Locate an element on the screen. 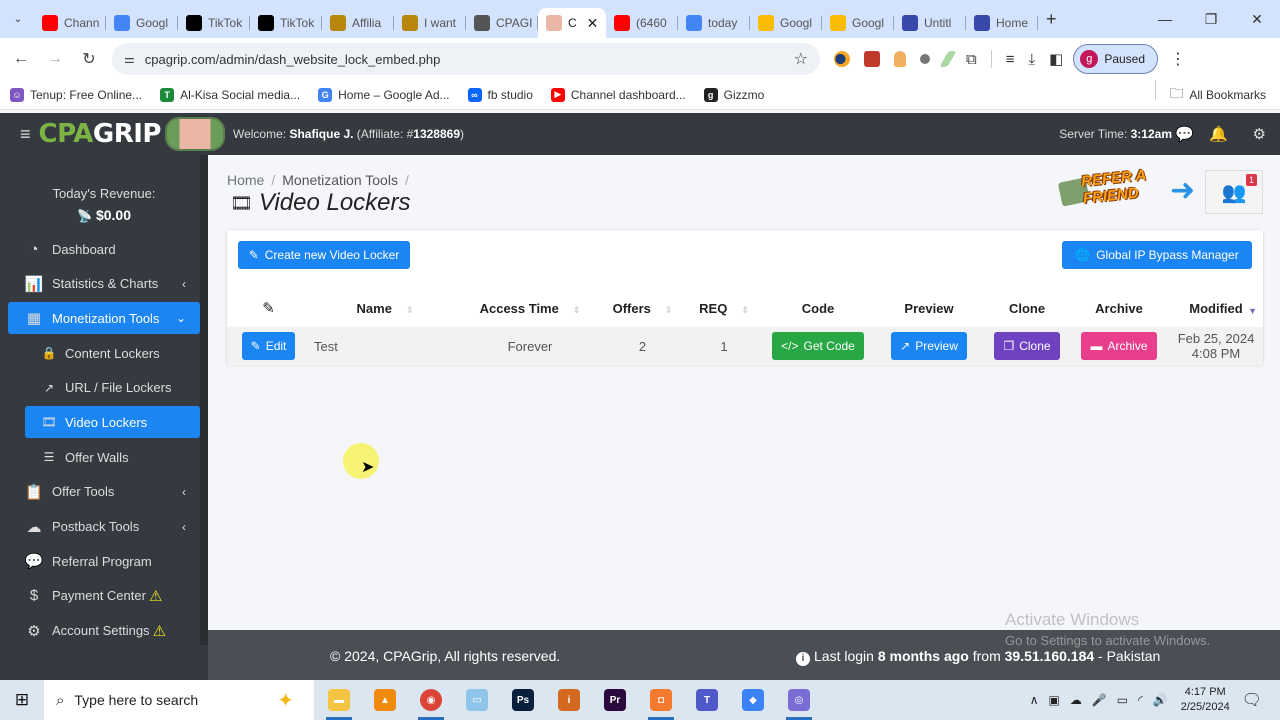 This screenshot has width=1280, height=720. microphone-icon: 🎤 is located at coordinates (1099, 700).